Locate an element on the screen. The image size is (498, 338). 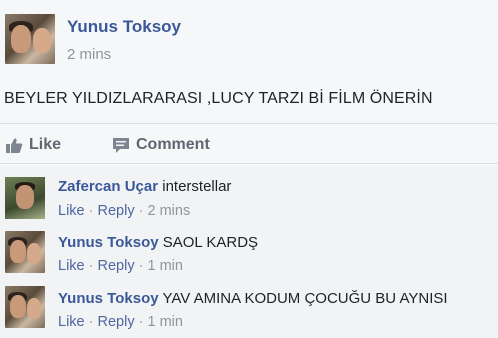
comment-text: interstellar is located at coordinates (197, 186).